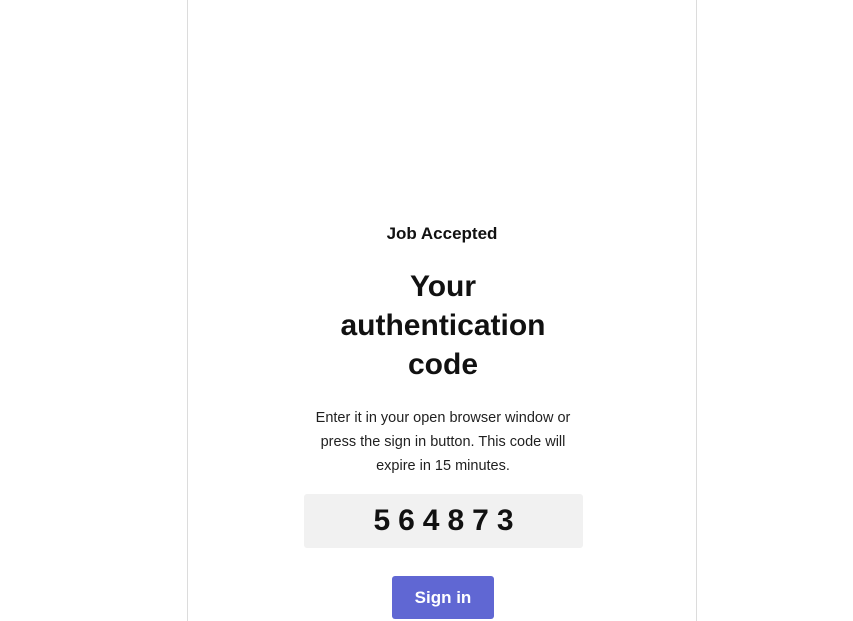 The width and height of the screenshot is (853, 621). I want to click on job-status-label: Job Accepted, so click(442, 233).